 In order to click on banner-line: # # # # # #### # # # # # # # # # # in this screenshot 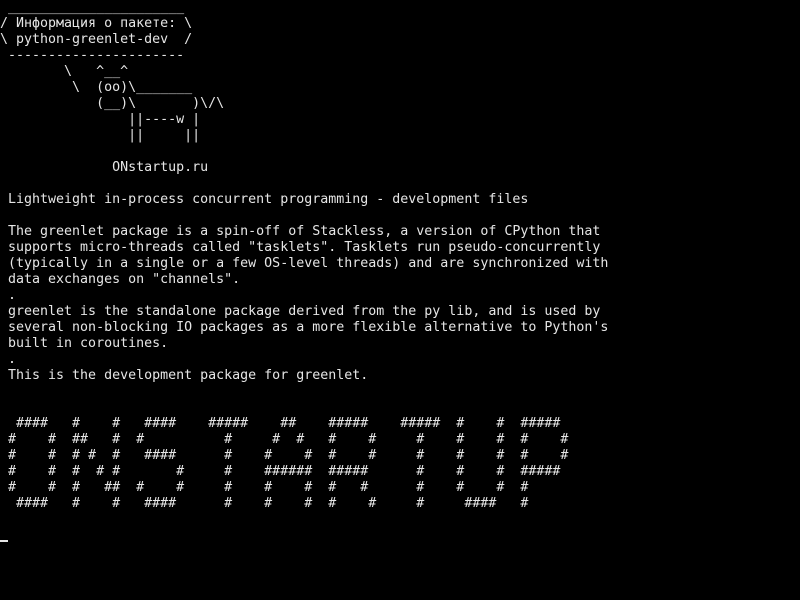, I will do `click(284, 455)`.